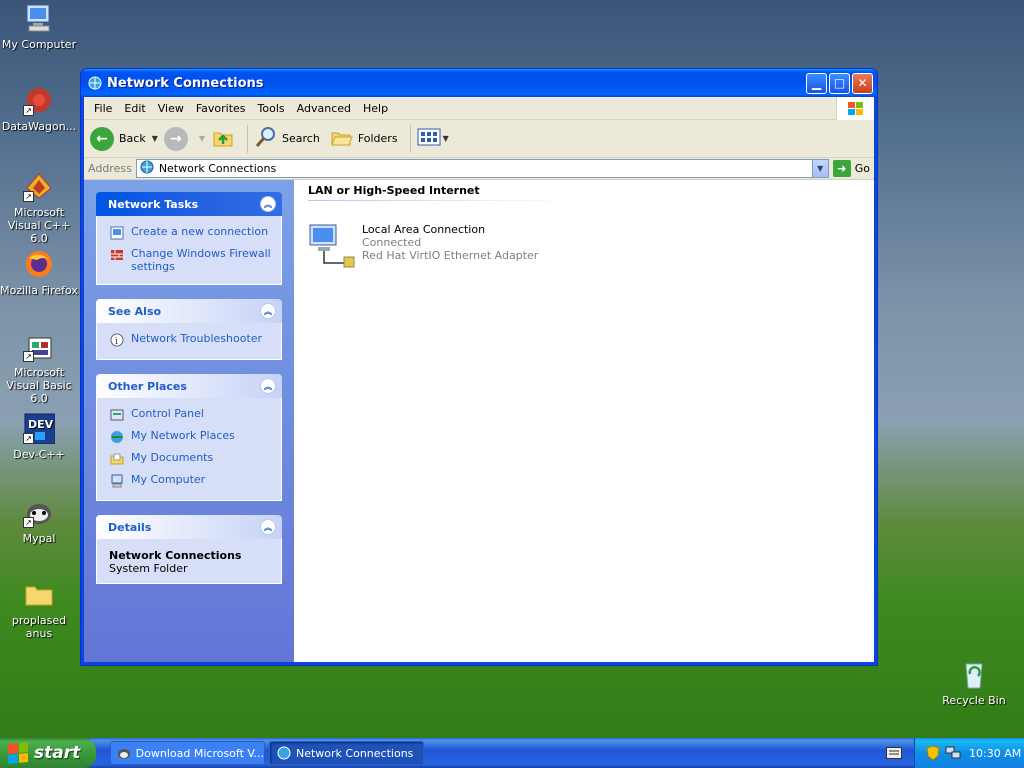 The image size is (1024, 768). What do you see at coordinates (217, 168) in the screenshot?
I see `address-value: Network Connections` at bounding box center [217, 168].